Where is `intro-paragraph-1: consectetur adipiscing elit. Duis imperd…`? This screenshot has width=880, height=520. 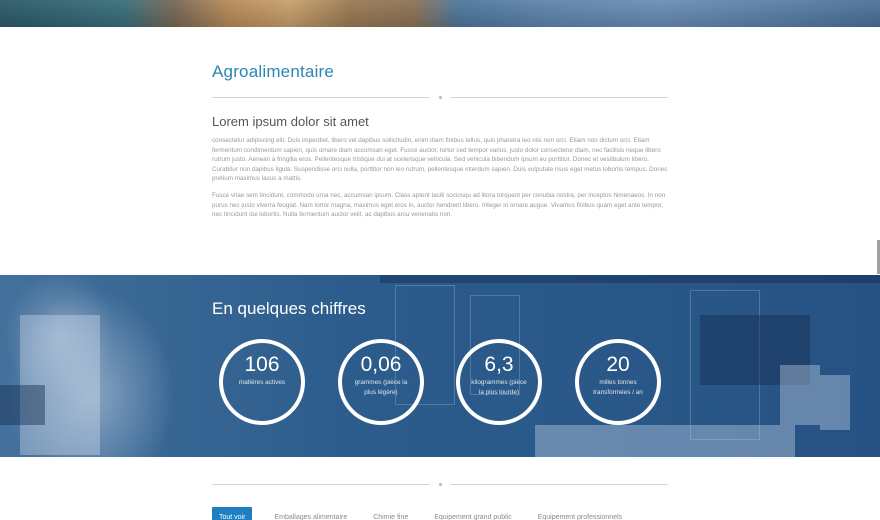 intro-paragraph-1: consectetur adipiscing elit. Duis imperd… is located at coordinates (440, 160).